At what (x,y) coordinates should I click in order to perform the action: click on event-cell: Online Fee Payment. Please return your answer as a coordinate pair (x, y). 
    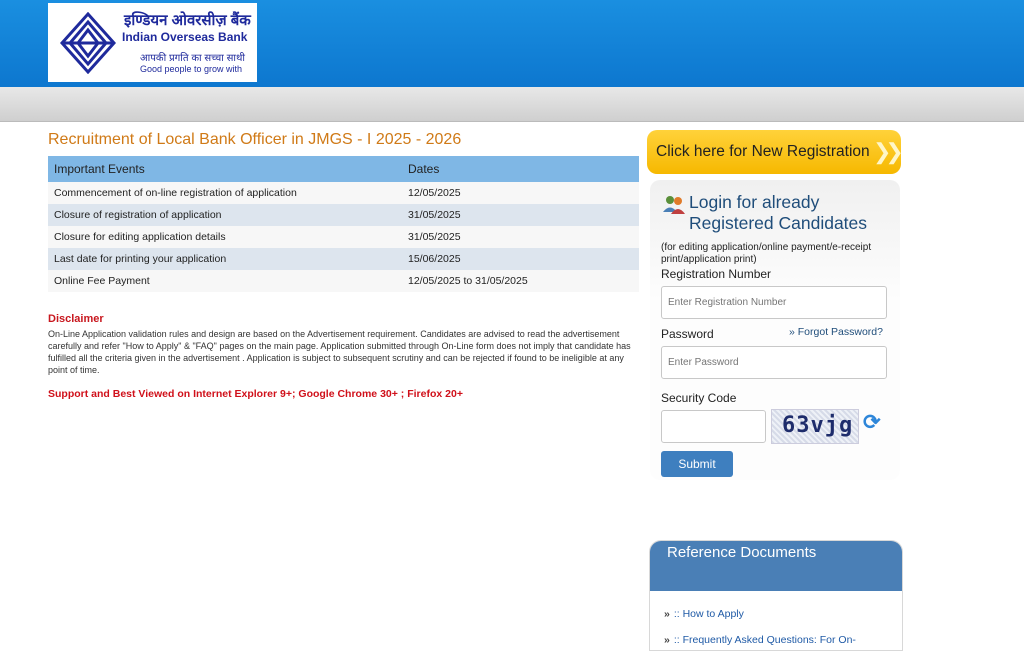
    Looking at the image, I should click on (225, 281).